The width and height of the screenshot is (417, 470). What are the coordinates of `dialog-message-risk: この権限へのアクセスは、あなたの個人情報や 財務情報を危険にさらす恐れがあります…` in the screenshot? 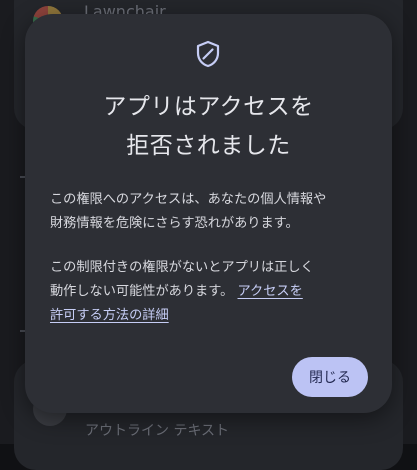 It's located at (211, 212).